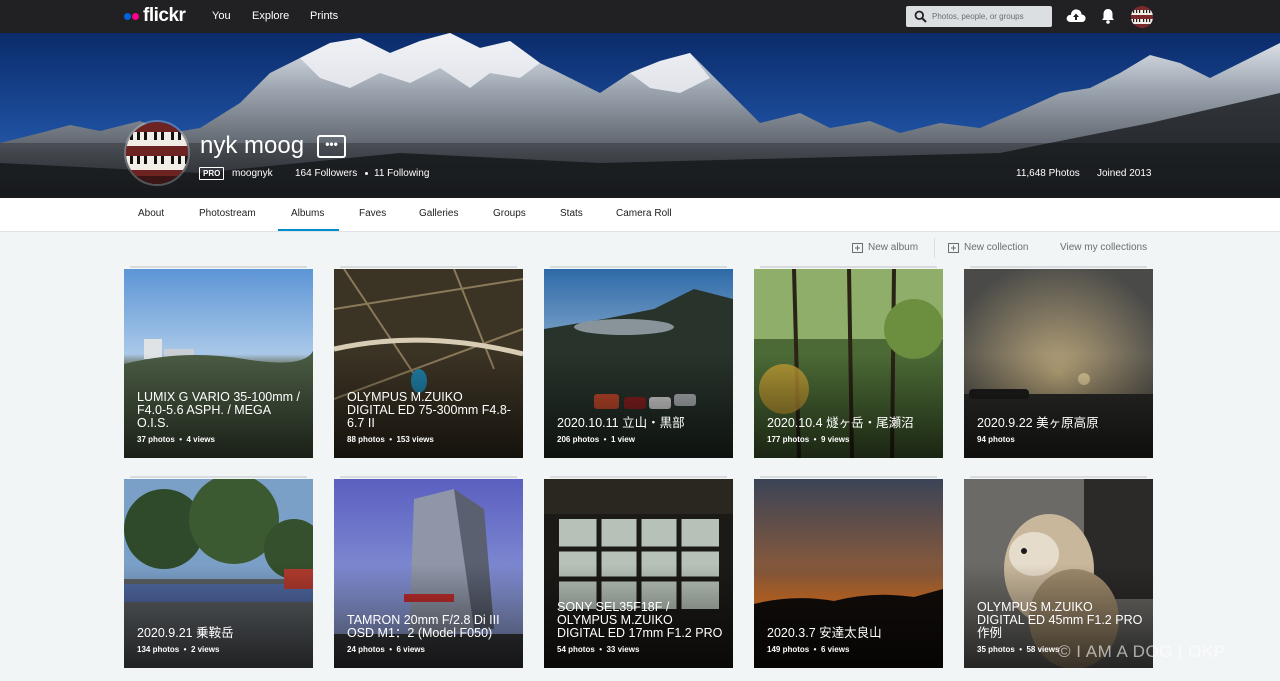  Describe the element at coordinates (415, 439) in the screenshot. I see `album-view-count: 153 views` at that location.